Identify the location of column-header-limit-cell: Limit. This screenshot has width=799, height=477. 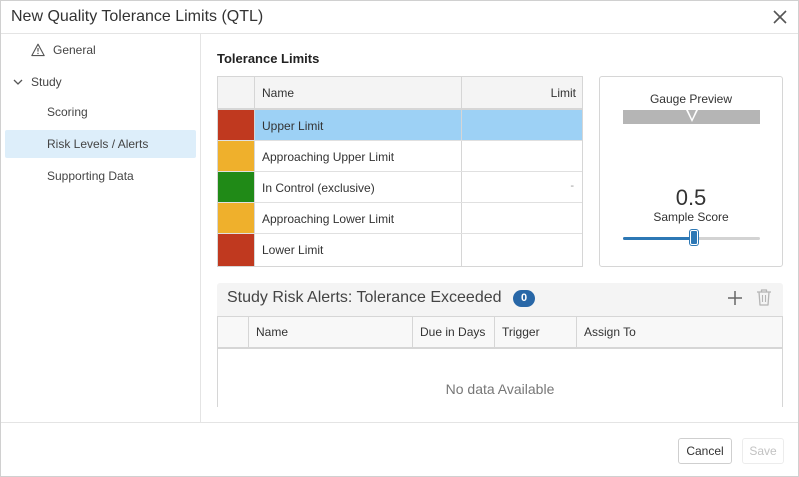
(521, 92).